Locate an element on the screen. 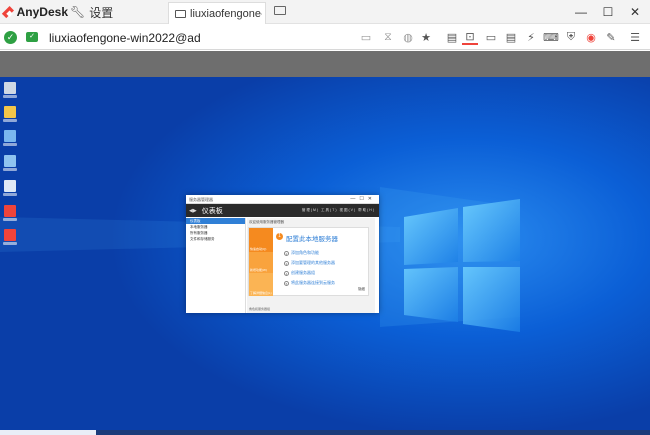 The image size is (650, 435). permissions-icon: ⛨ is located at coordinates (571, 37).